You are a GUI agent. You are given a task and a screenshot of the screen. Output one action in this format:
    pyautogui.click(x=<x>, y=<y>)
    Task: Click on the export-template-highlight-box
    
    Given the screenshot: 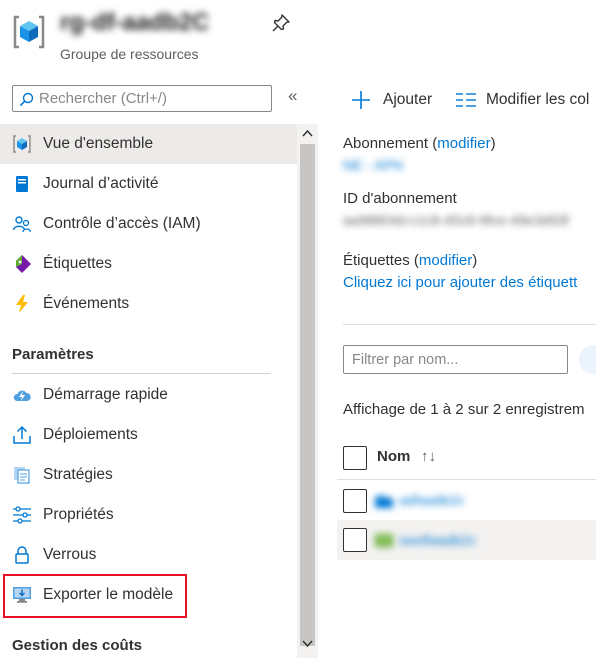 What is the action you would take?
    pyautogui.click(x=95, y=596)
    